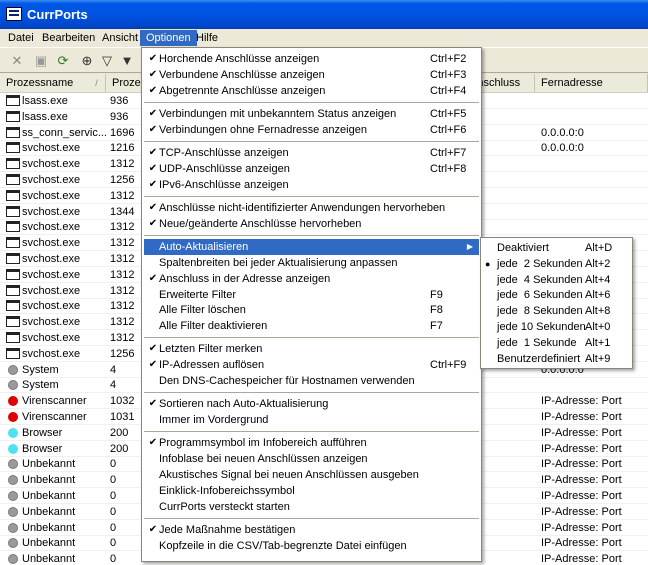 The height and width of the screenshot is (565, 648). What do you see at coordinates (127, 61) in the screenshot?
I see `filter-clear-icon: ▼` at bounding box center [127, 61].